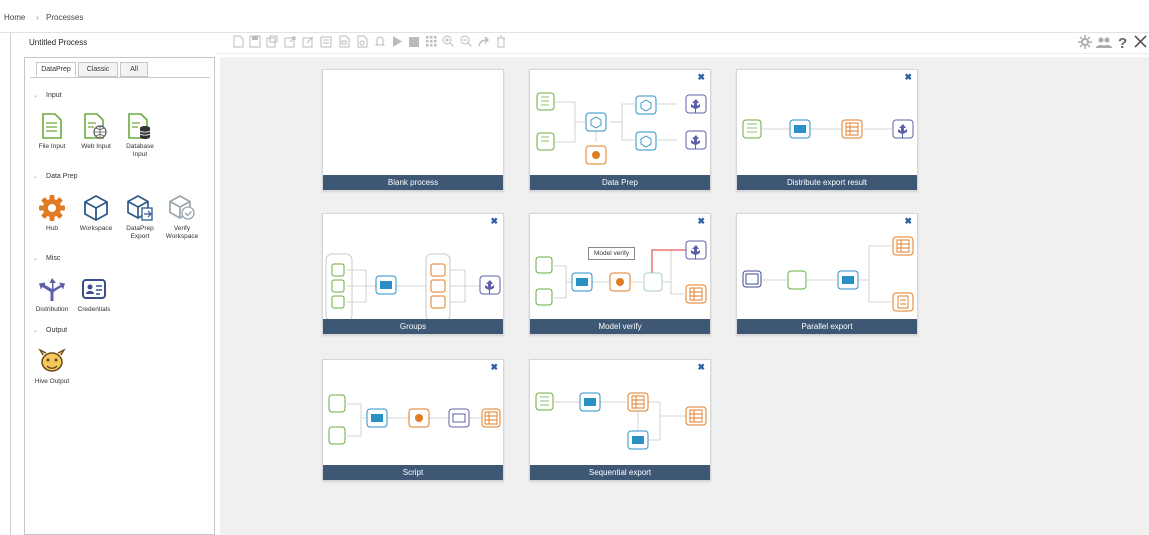 This screenshot has width=1149, height=535. What do you see at coordinates (53, 258) in the screenshot?
I see `section-misc-label: Misc` at bounding box center [53, 258].